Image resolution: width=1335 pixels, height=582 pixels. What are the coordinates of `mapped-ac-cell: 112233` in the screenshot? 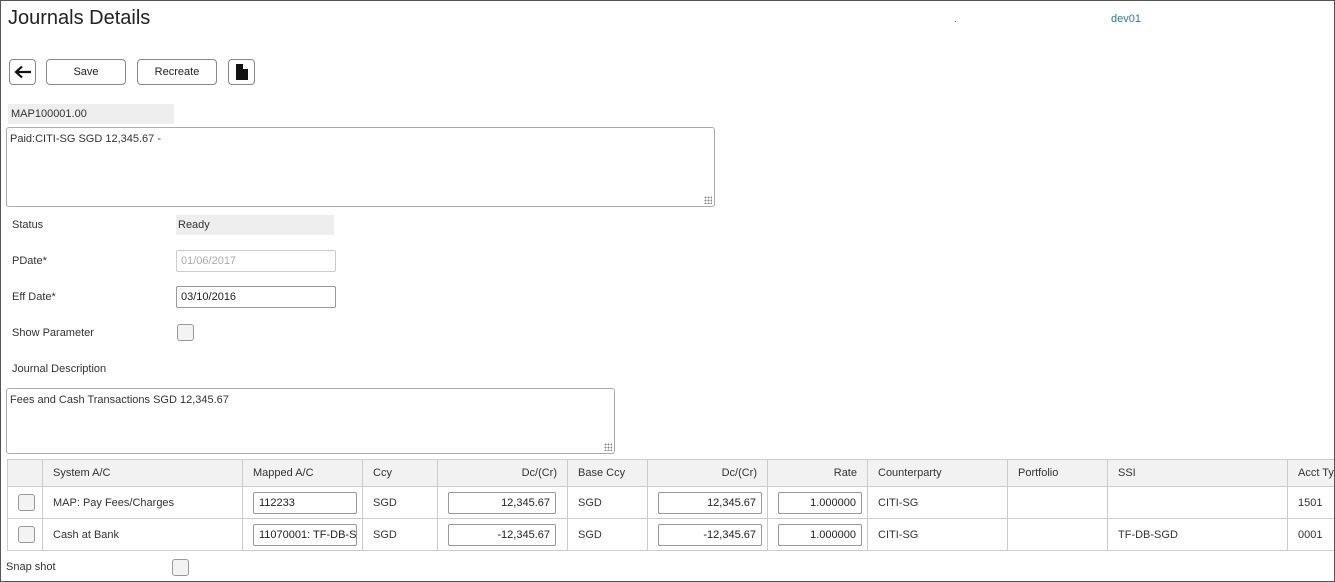 It's located at (302, 502).